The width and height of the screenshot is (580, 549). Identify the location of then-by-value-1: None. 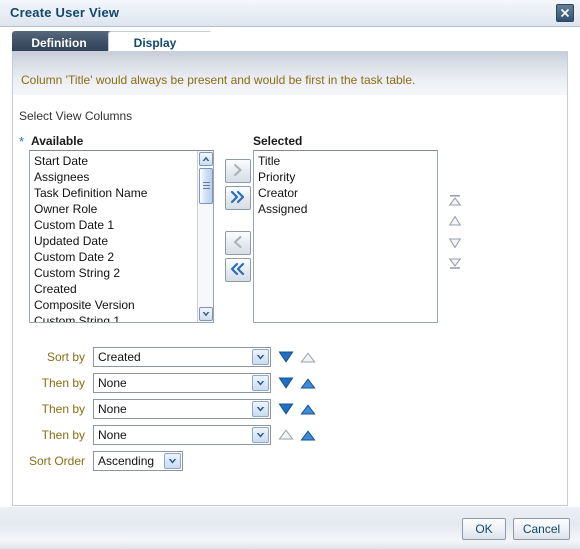
(112, 383).